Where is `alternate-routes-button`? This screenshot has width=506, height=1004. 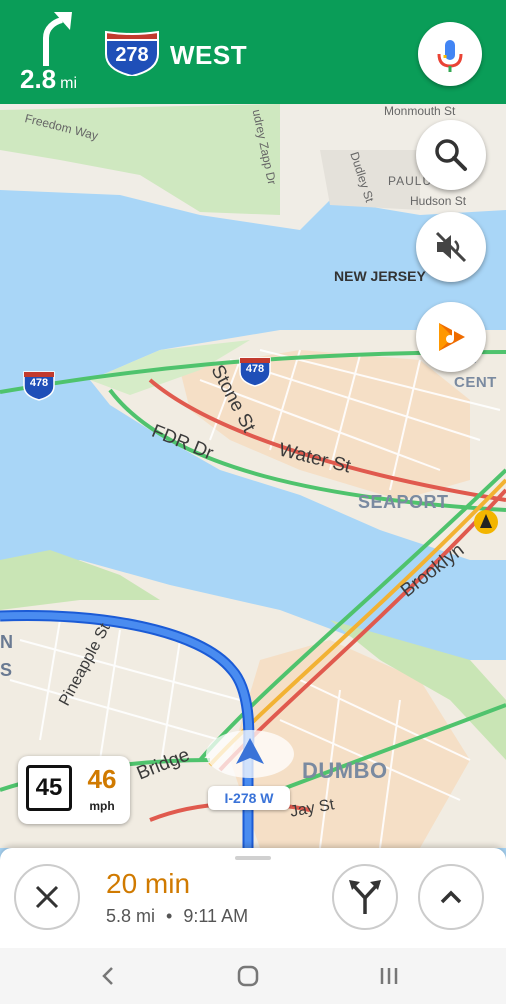 alternate-routes-button is located at coordinates (365, 897).